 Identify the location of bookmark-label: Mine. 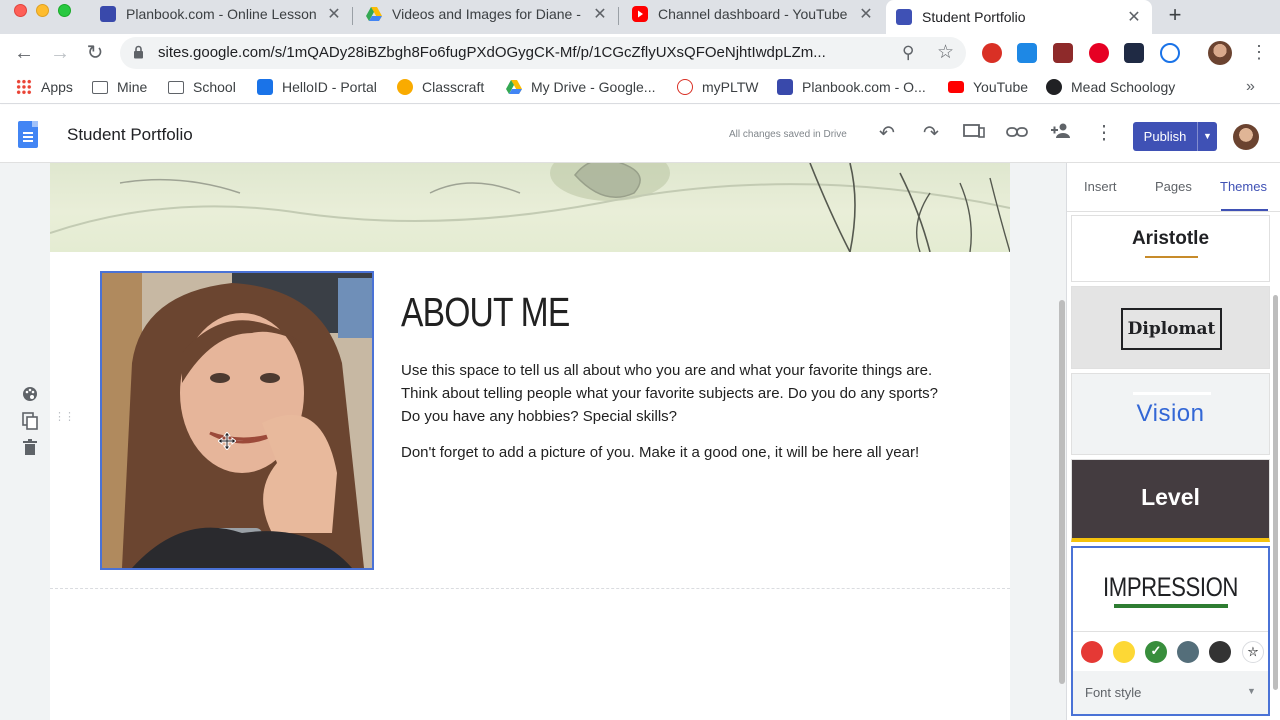
(132, 87).